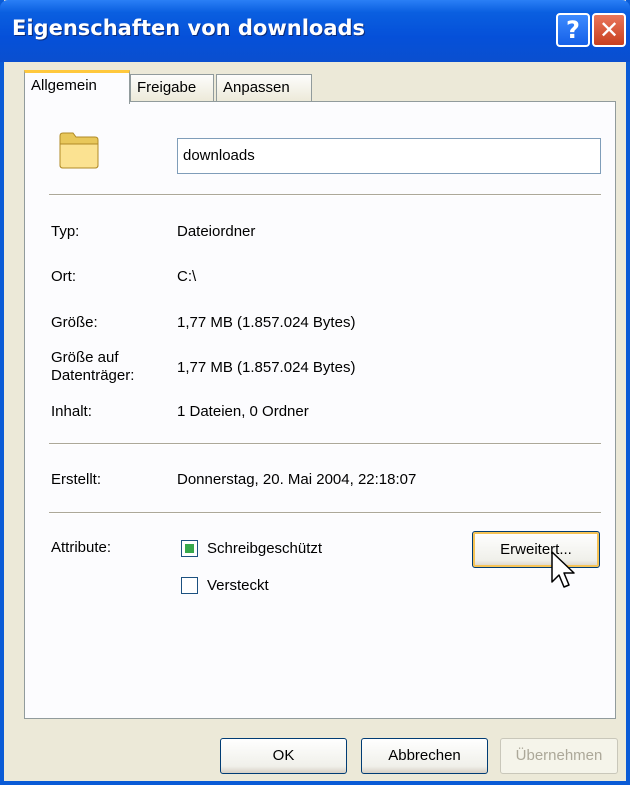 The height and width of the screenshot is (785, 630). I want to click on tab-freigabe: Freigabe, so click(172, 88).